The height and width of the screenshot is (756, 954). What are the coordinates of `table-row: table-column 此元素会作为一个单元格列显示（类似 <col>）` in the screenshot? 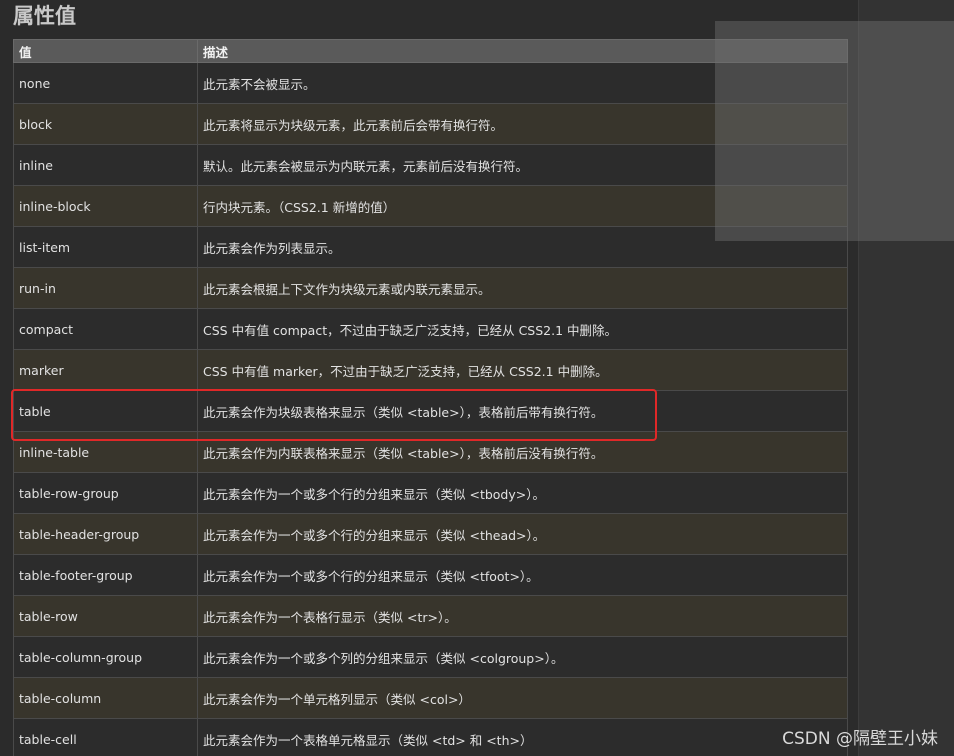 It's located at (430, 698).